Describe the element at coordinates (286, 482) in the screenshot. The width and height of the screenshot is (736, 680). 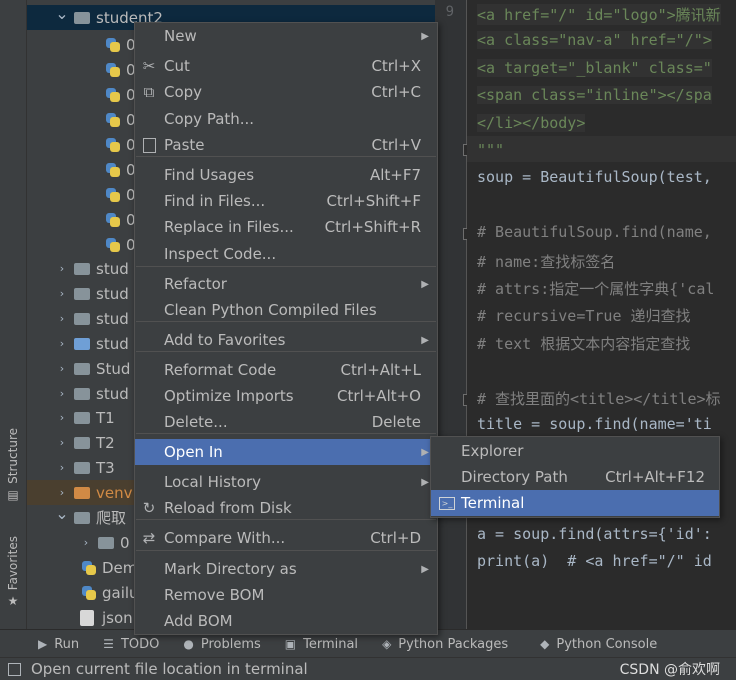
I see `menu-item-local-history: Local History ▶` at that location.